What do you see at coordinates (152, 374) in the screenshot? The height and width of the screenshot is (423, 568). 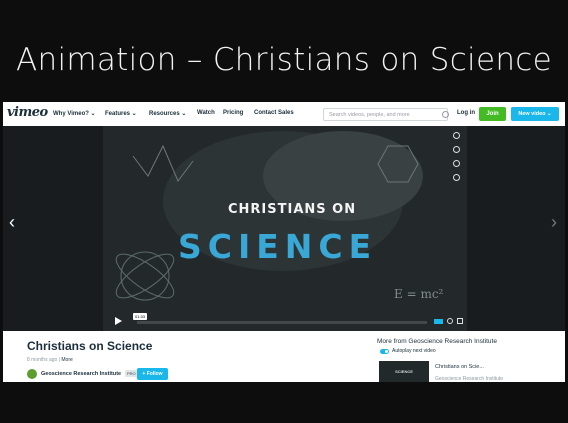 I see `follow-button: + Follow` at bounding box center [152, 374].